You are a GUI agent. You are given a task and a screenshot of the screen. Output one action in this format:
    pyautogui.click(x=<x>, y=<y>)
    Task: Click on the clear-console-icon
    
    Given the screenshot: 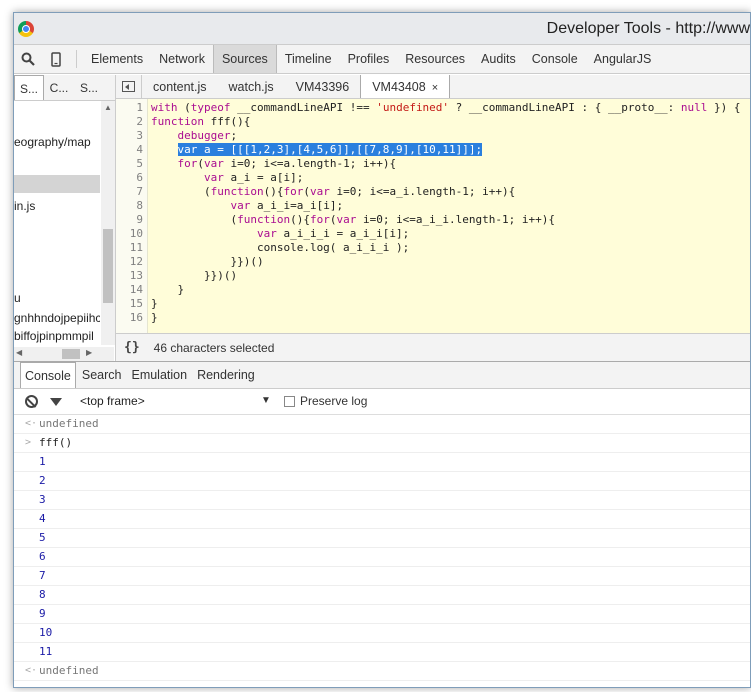 What is the action you would take?
    pyautogui.click(x=31, y=401)
    